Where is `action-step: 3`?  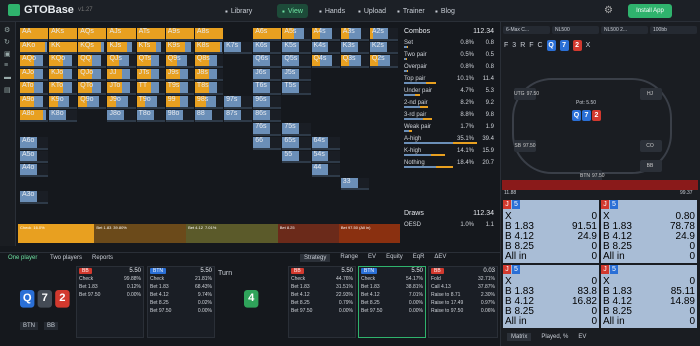
action-step: 3 is located at coordinates (514, 45).